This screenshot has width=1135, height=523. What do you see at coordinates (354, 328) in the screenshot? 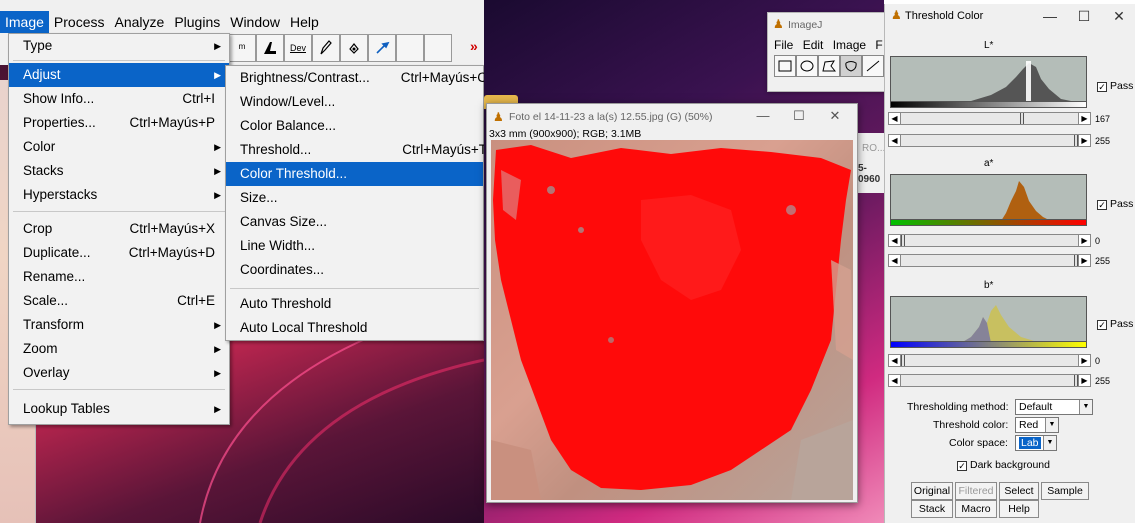
I see `menu-item-auto-local-threshold: Auto Local Threshold` at bounding box center [354, 328].